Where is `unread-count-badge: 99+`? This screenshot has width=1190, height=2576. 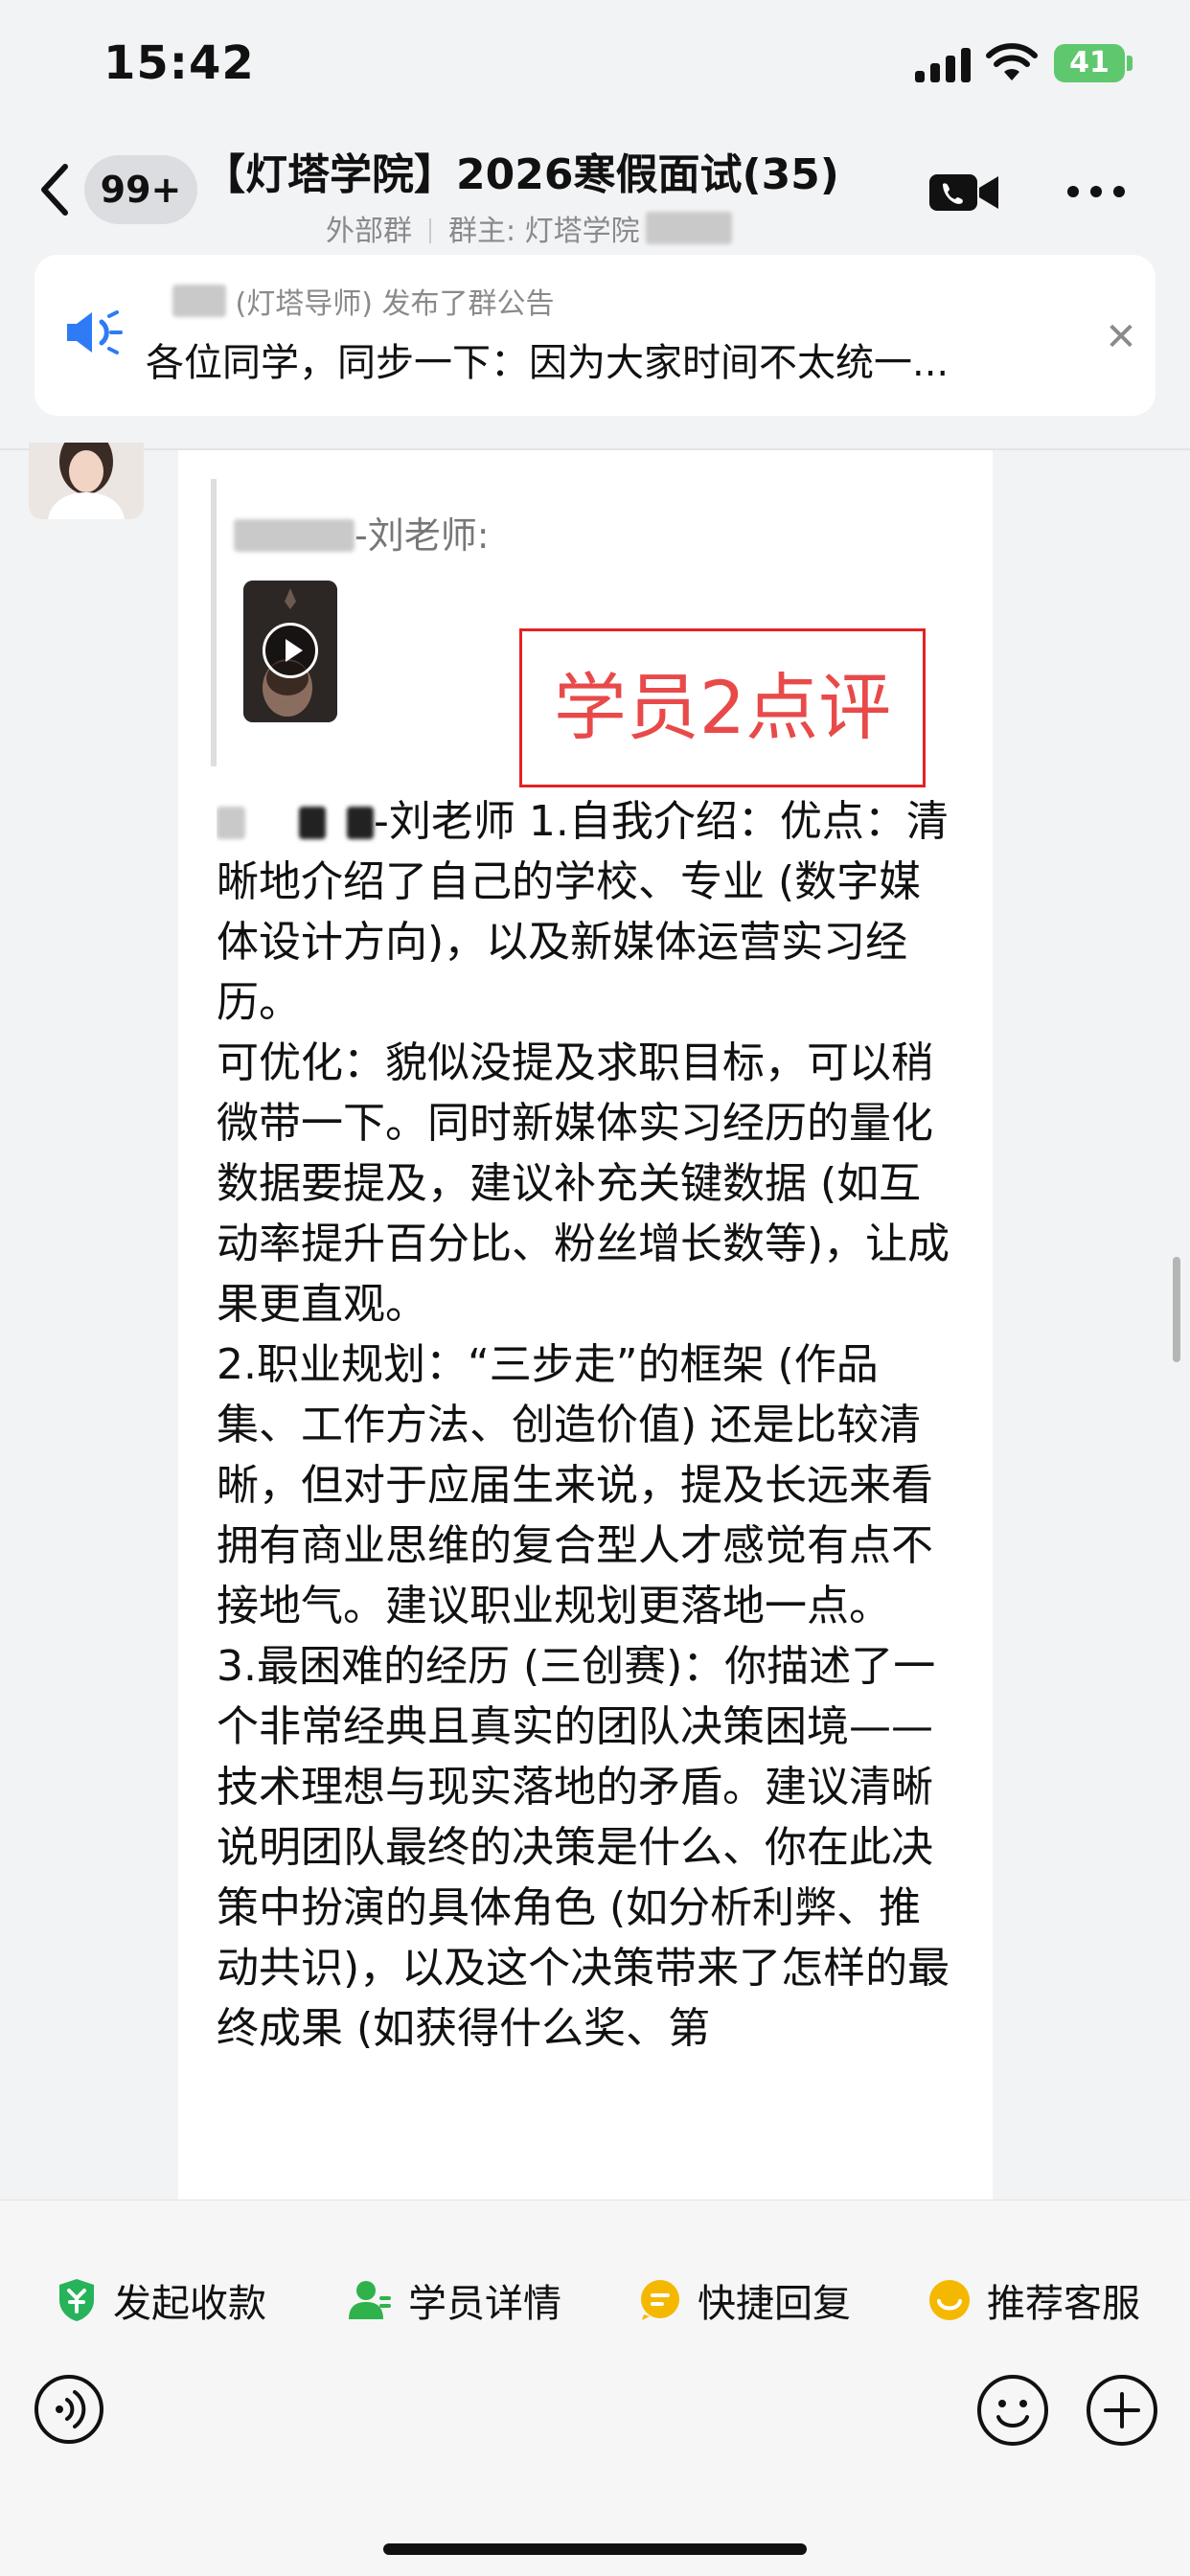 unread-count-badge: 99+ is located at coordinates (140, 189).